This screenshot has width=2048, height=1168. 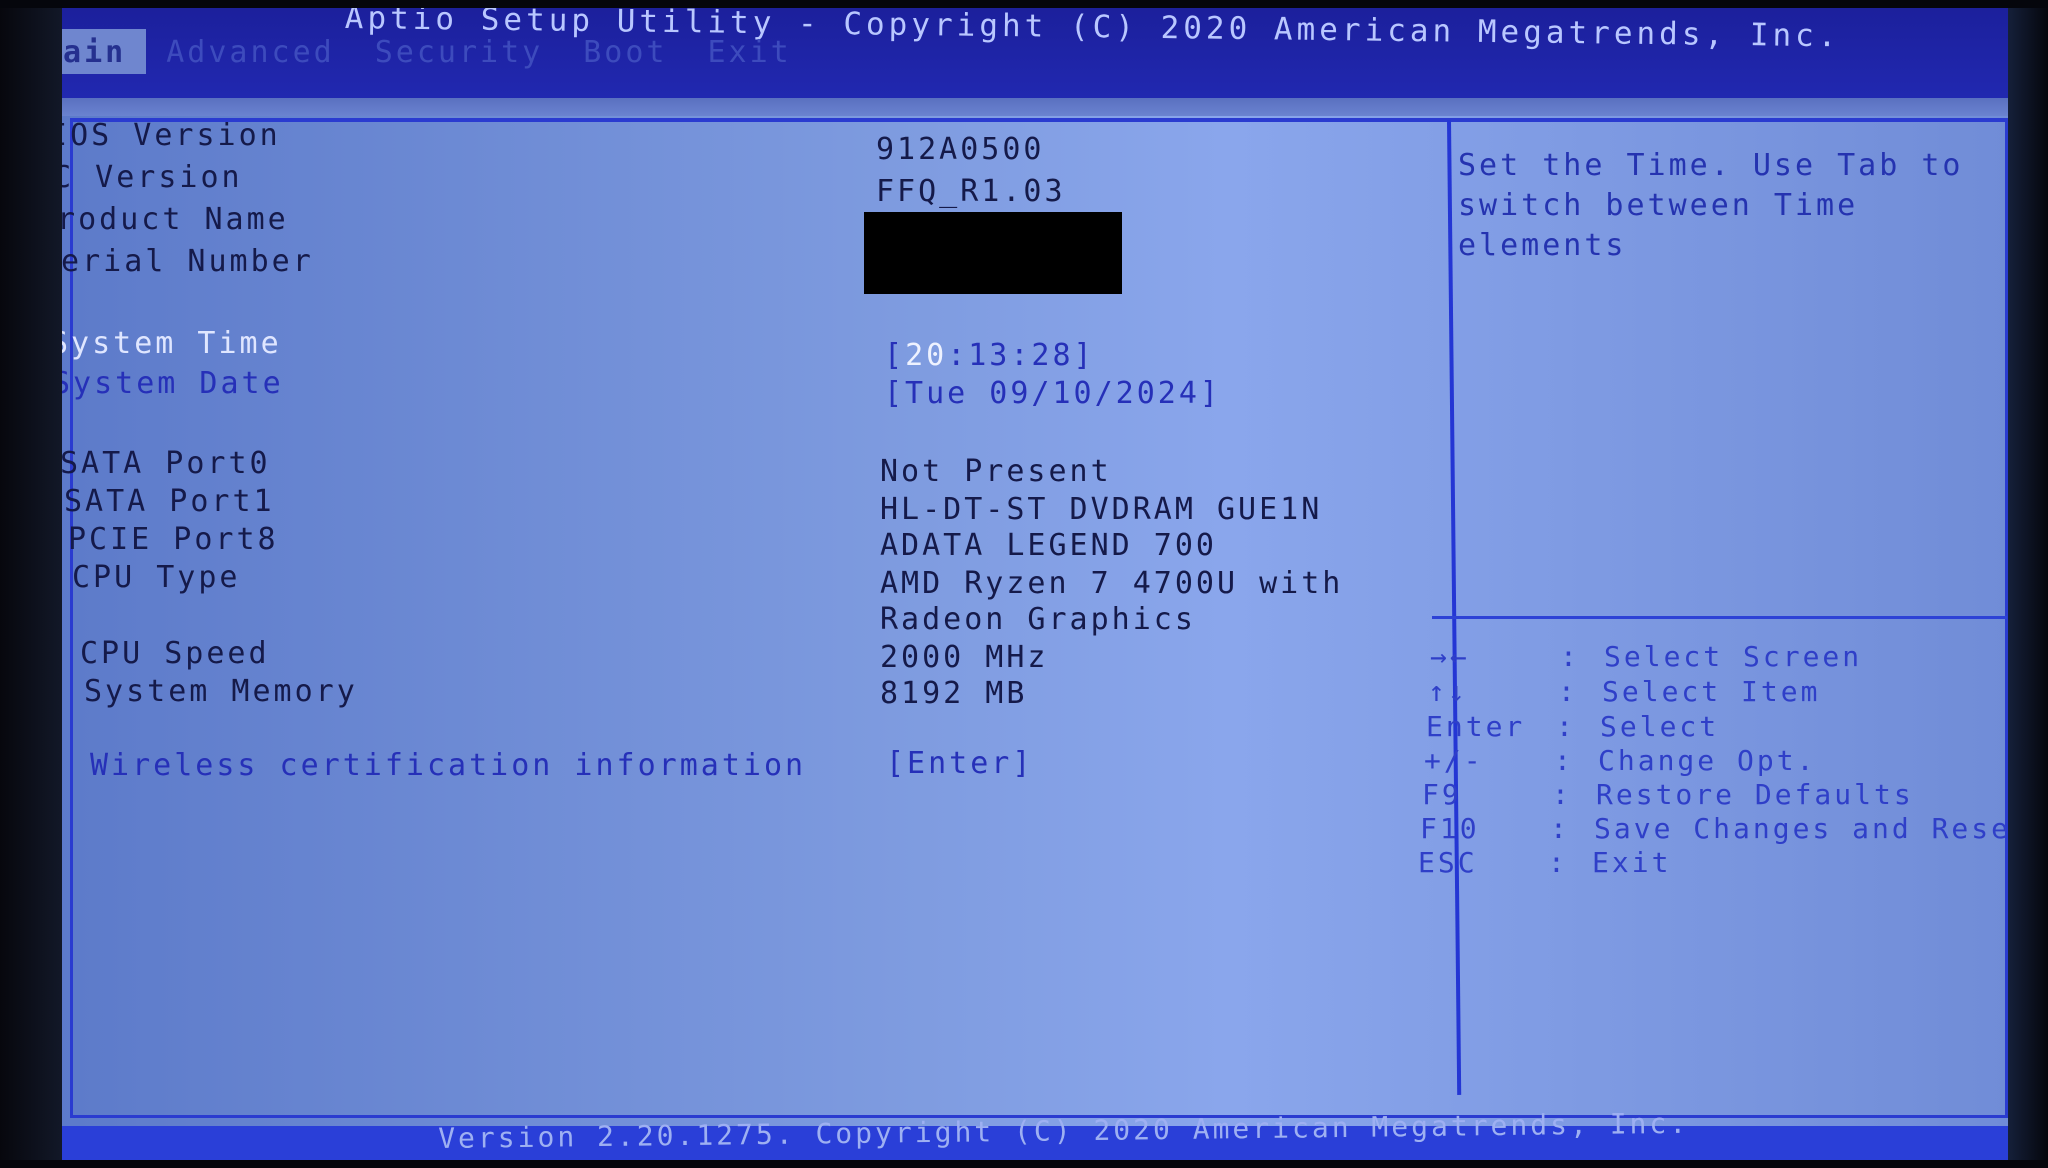 What do you see at coordinates (1711, 691) in the screenshot?
I see `key-action: Select Item` at bounding box center [1711, 691].